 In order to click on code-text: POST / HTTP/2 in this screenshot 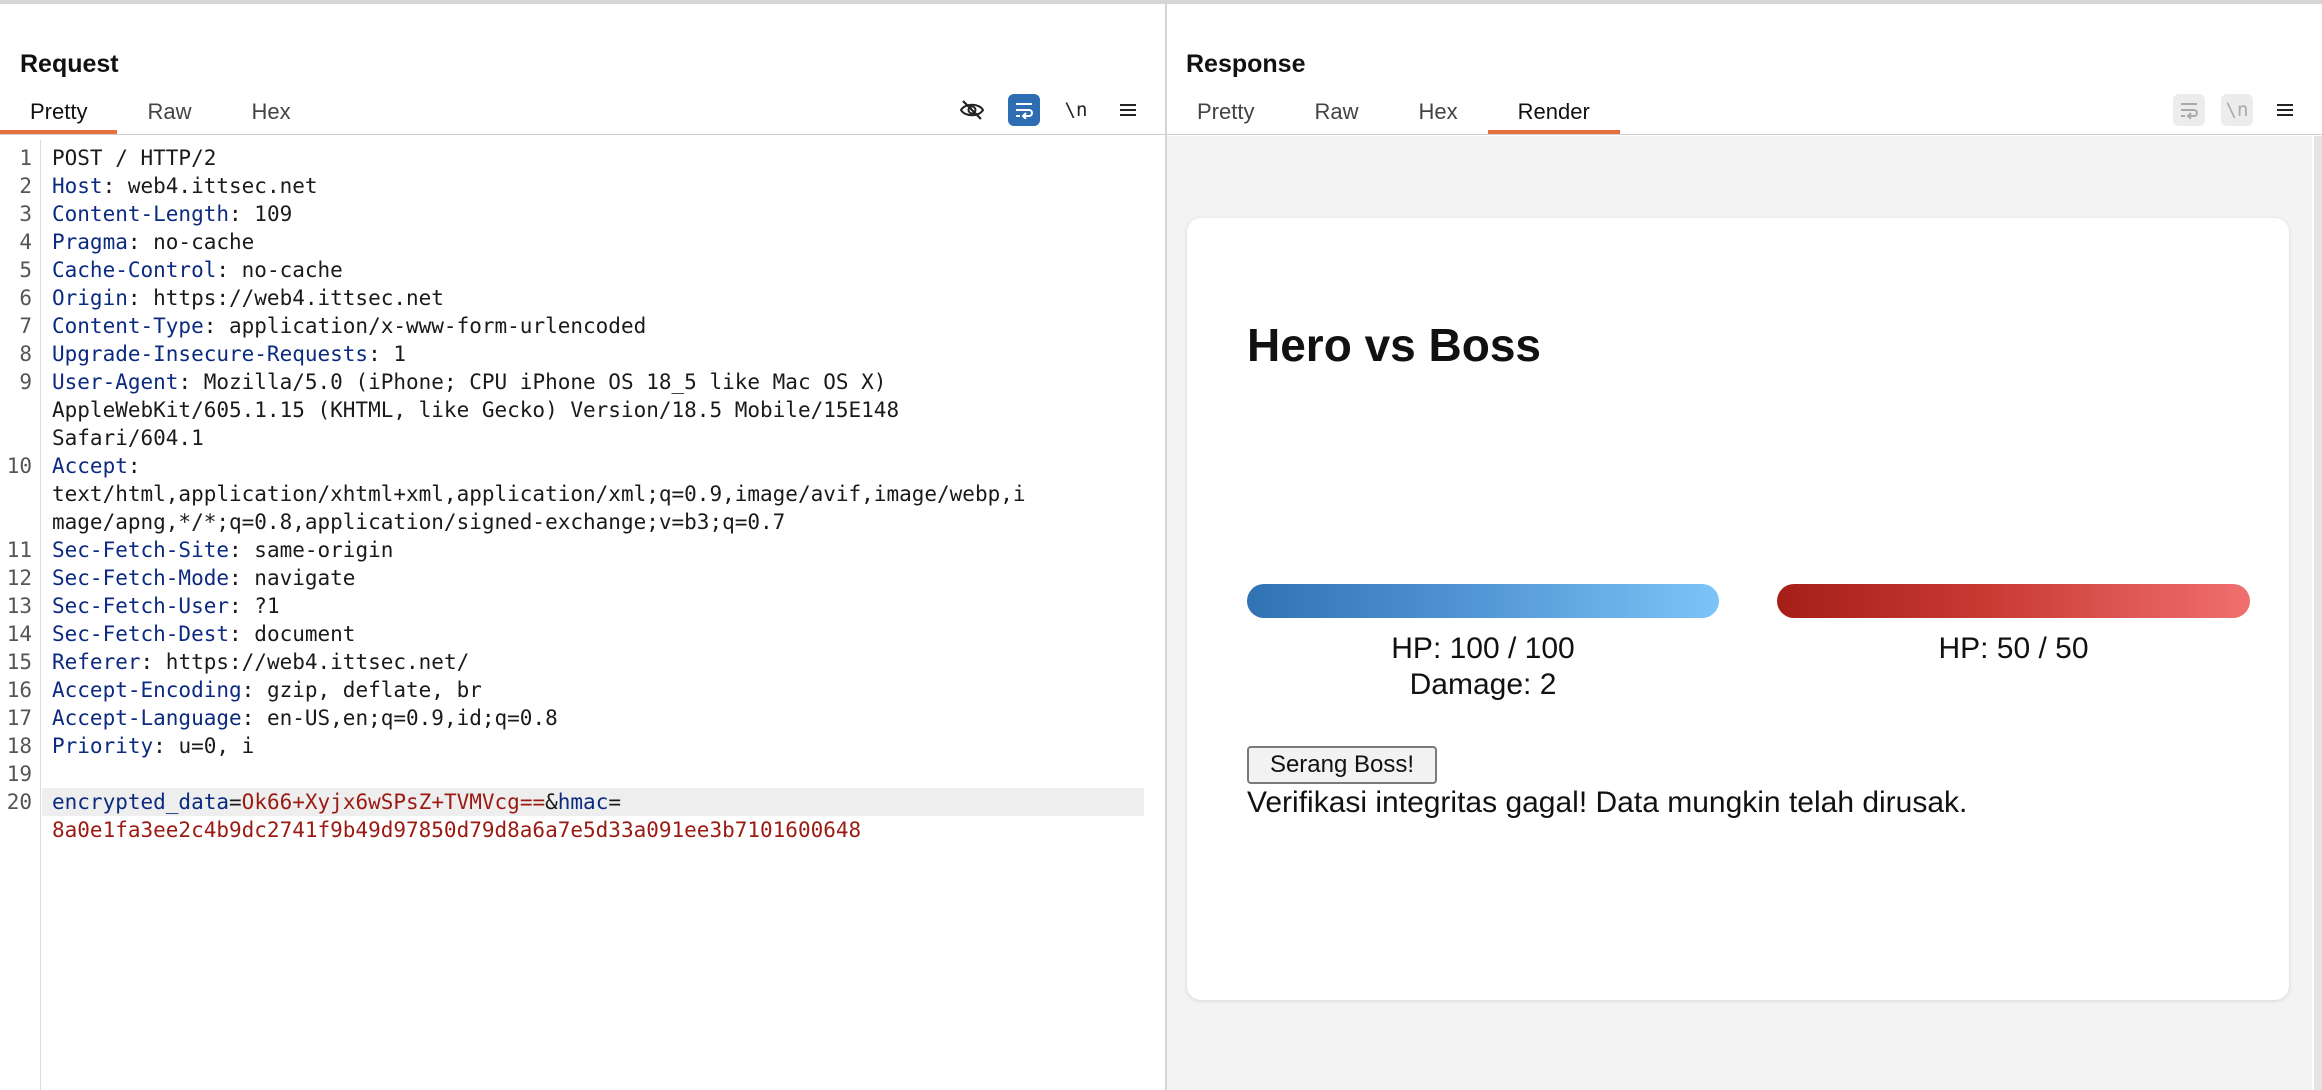, I will do `click(134, 158)`.